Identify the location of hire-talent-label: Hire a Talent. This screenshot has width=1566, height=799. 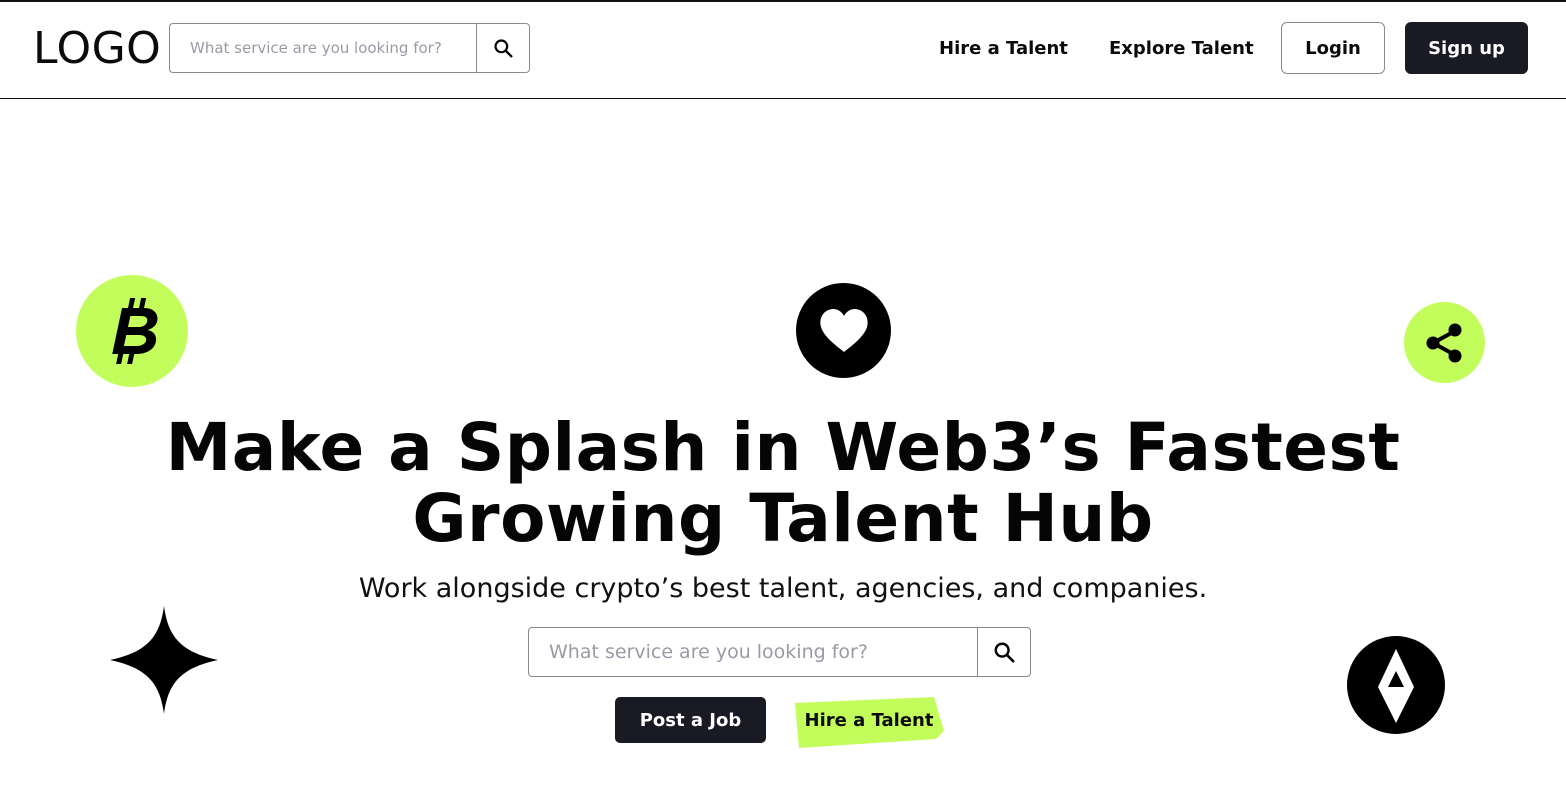
(869, 720).